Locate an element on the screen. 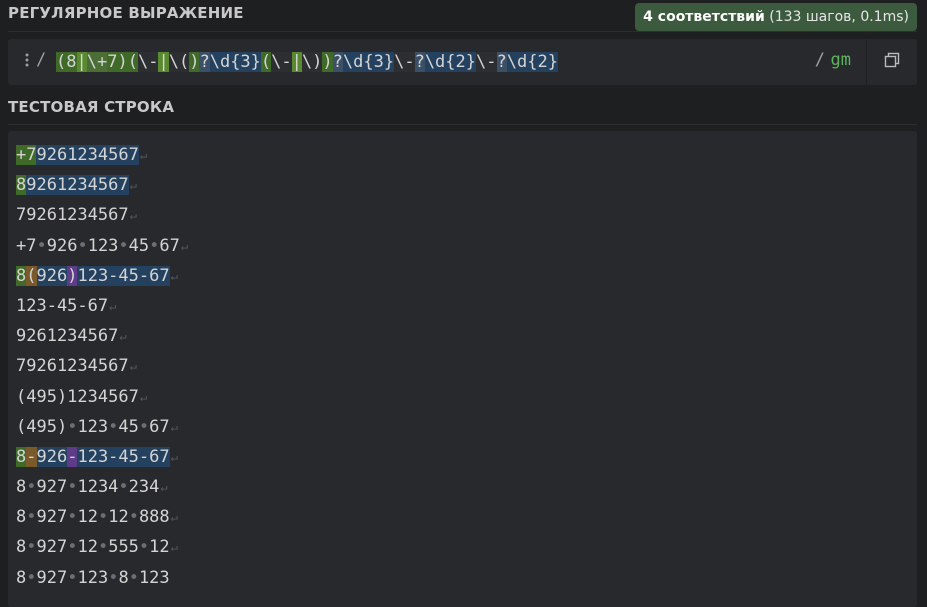 This screenshot has height=607, width=927. copy-button is located at coordinates (891, 62).